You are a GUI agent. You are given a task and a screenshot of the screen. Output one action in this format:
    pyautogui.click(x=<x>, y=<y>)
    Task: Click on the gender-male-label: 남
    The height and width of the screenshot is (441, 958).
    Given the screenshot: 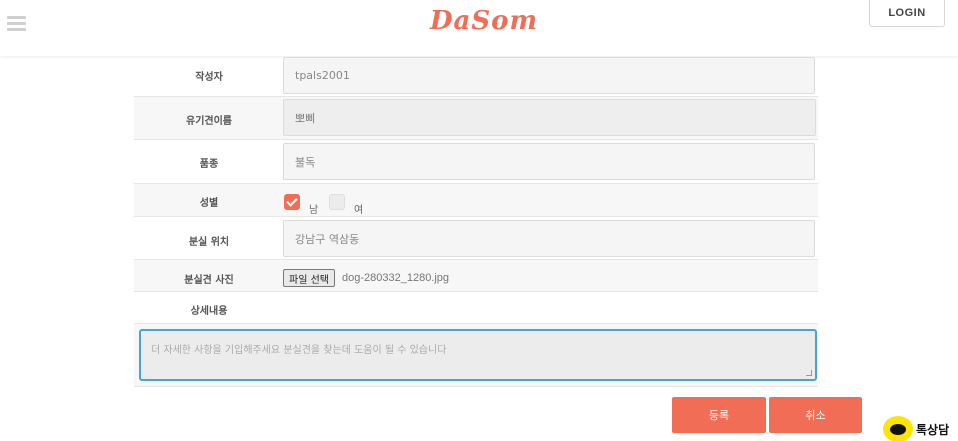 What is the action you would take?
    pyautogui.click(x=314, y=210)
    